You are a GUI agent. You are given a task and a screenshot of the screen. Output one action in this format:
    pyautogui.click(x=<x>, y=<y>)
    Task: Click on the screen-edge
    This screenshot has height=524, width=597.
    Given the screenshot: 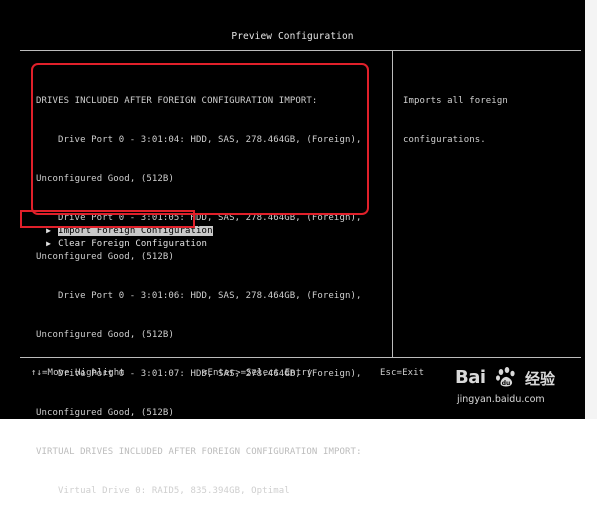 What is the action you would take?
    pyautogui.click(x=591, y=209)
    